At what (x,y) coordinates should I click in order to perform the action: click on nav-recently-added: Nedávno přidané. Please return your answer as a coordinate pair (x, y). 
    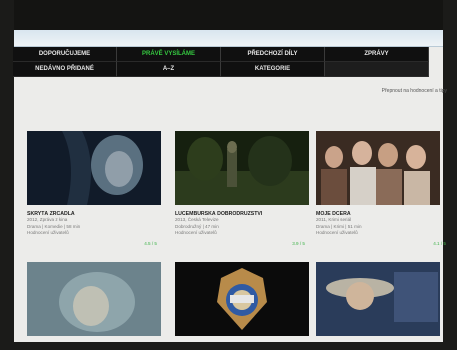
    Looking at the image, I should click on (65, 69).